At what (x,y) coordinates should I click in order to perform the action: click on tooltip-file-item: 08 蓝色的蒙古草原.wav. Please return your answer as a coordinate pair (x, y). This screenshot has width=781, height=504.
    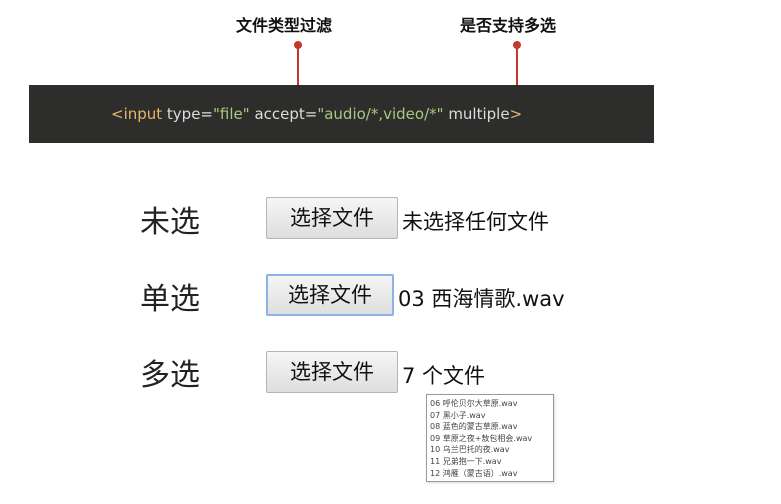
    Looking at the image, I should click on (474, 427).